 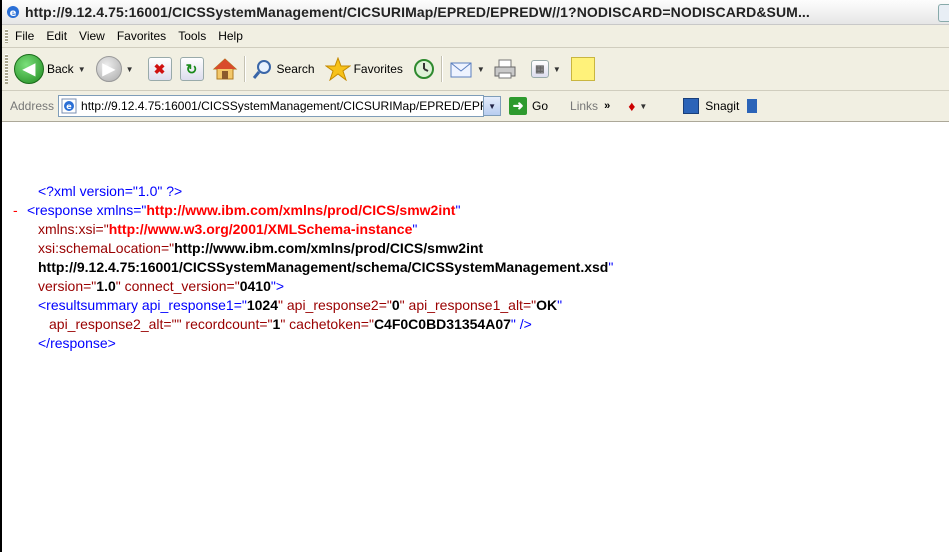 What do you see at coordinates (395, 305) in the screenshot?
I see `xml-api-response2-value: 0` at bounding box center [395, 305].